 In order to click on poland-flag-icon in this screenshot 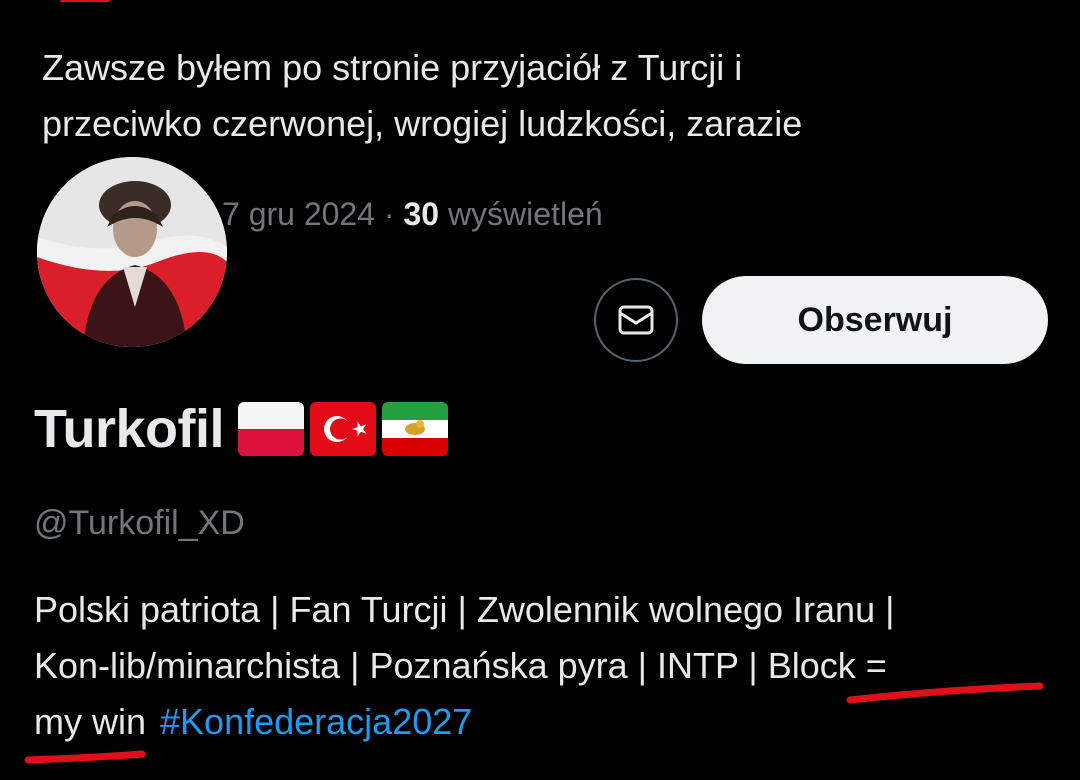, I will do `click(270, 429)`.